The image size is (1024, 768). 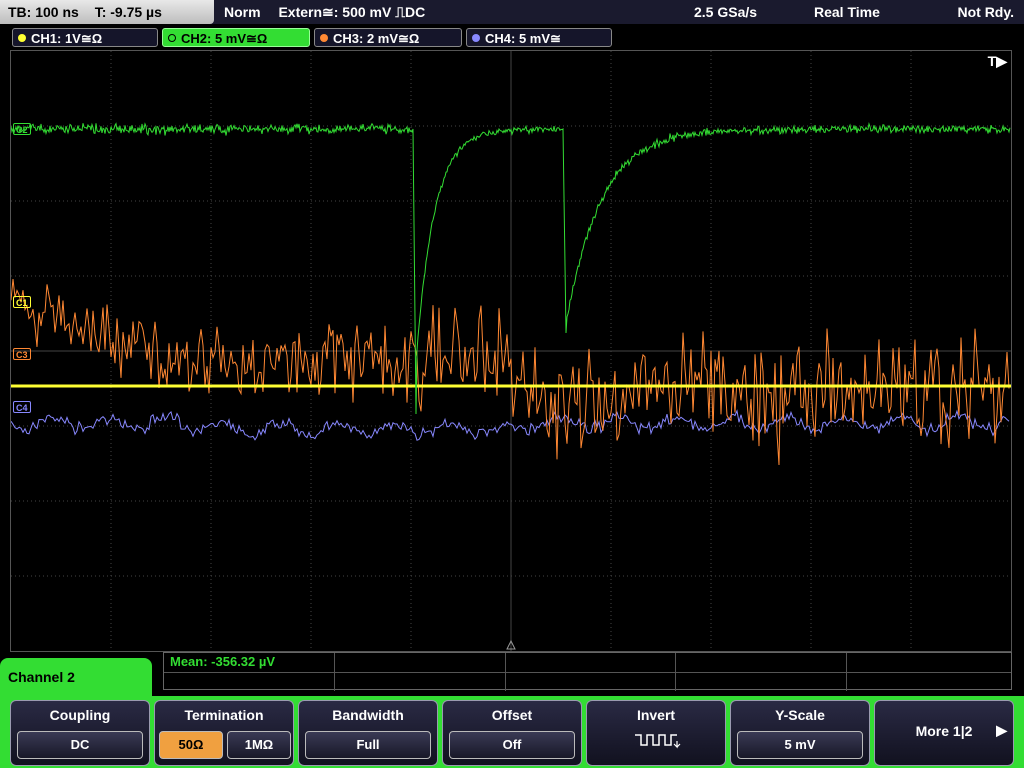 I want to click on channel-2-dot-icon, so click(x=172, y=38).